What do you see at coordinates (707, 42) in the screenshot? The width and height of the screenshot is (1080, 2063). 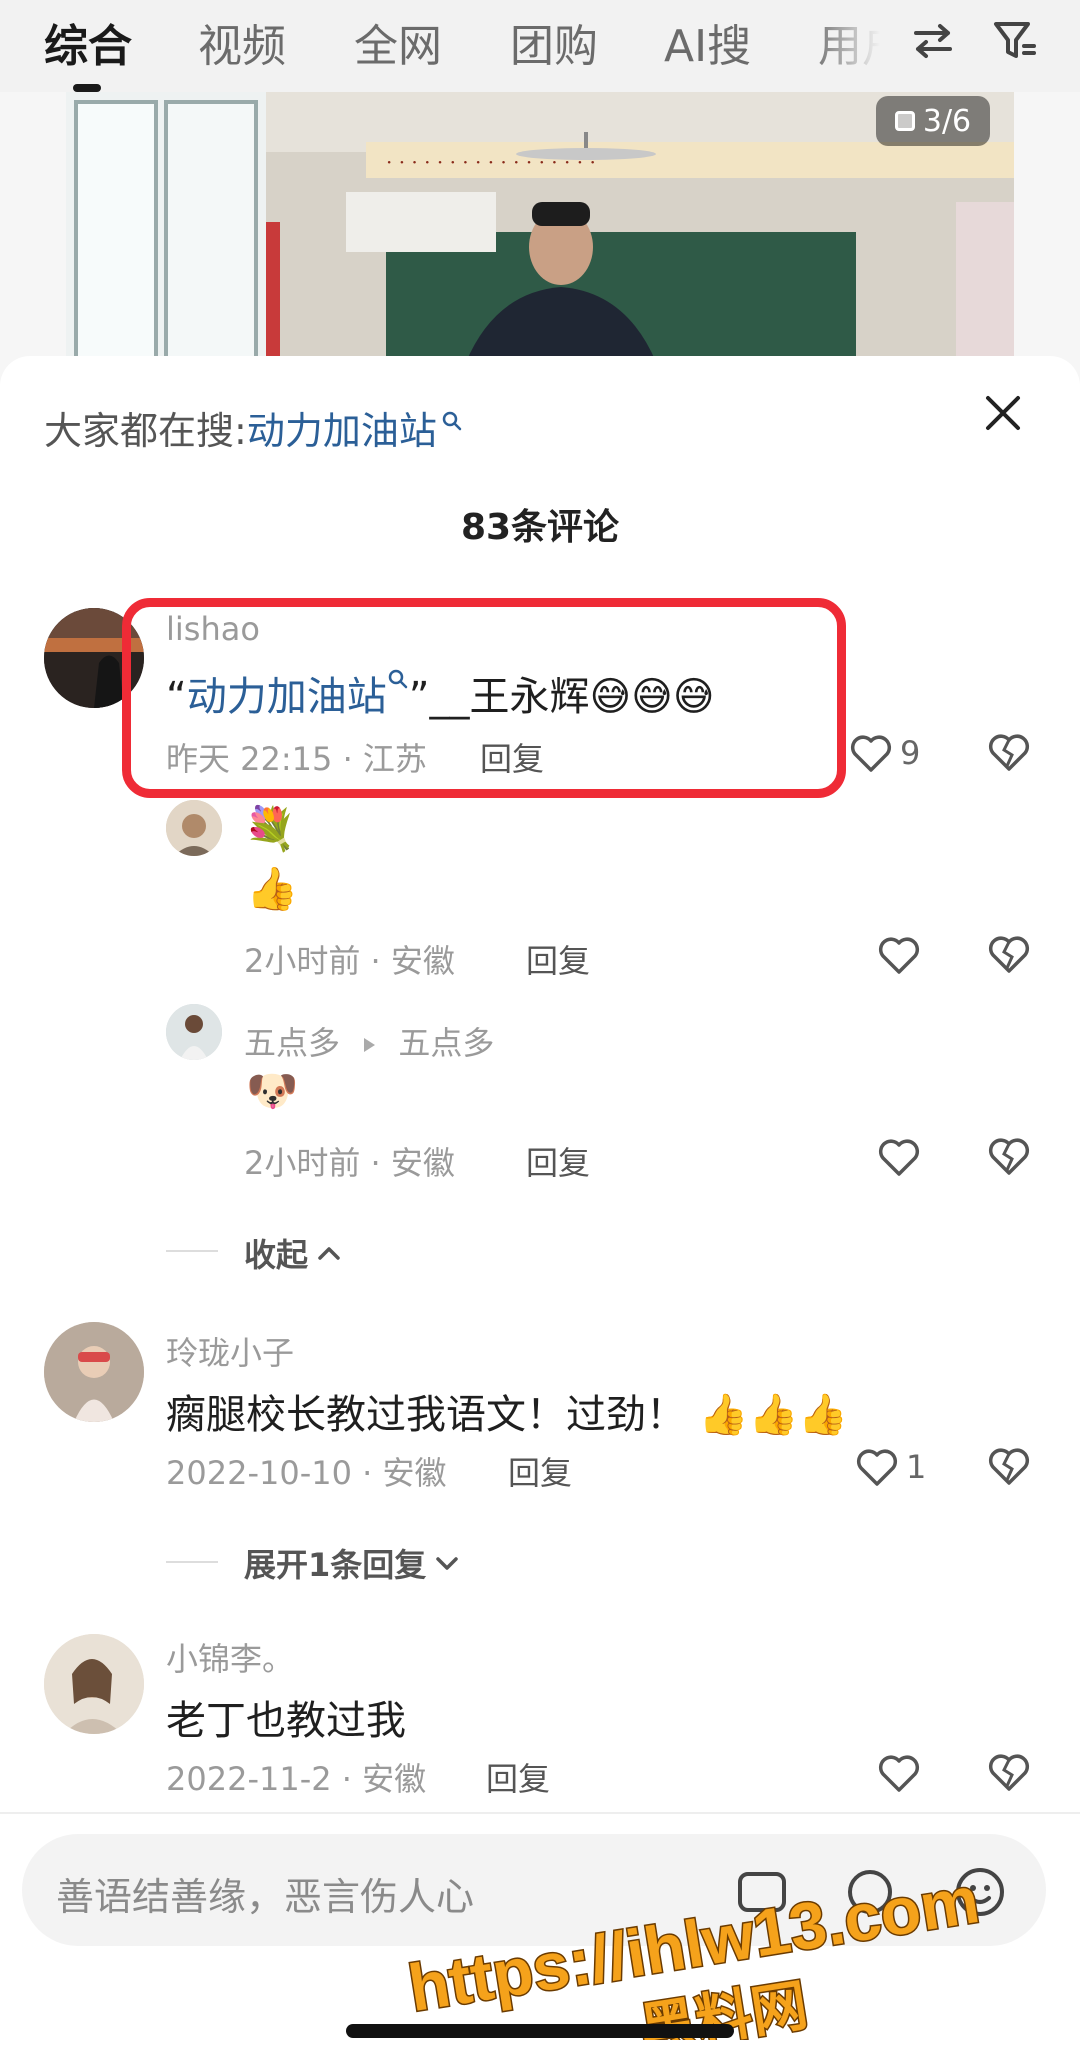 I see `tab-ai-search: AI搜` at bounding box center [707, 42].